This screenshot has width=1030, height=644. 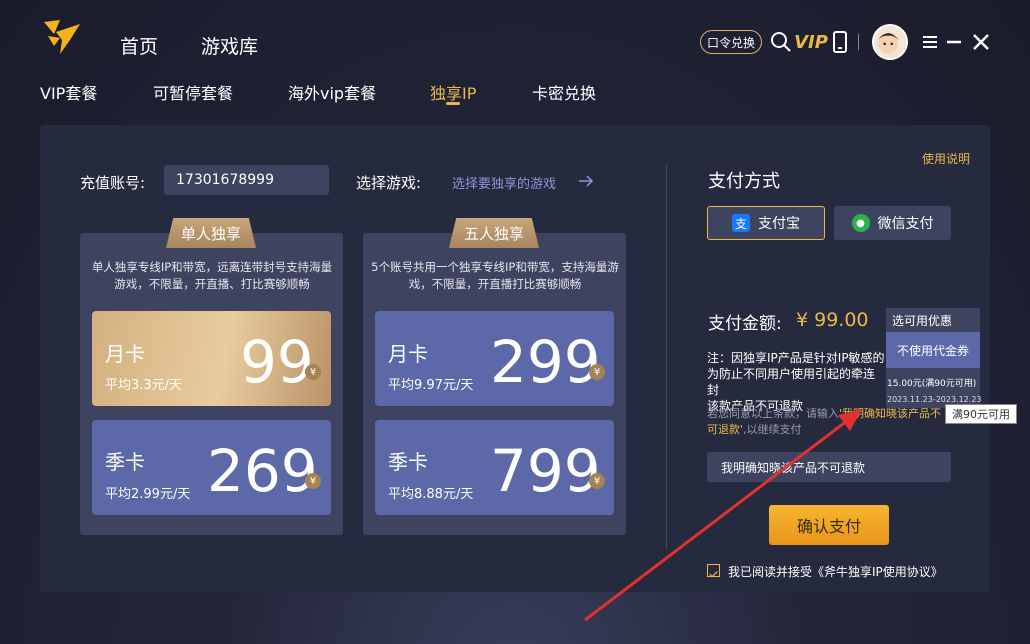 I want to click on search-icon, so click(x=781, y=42).